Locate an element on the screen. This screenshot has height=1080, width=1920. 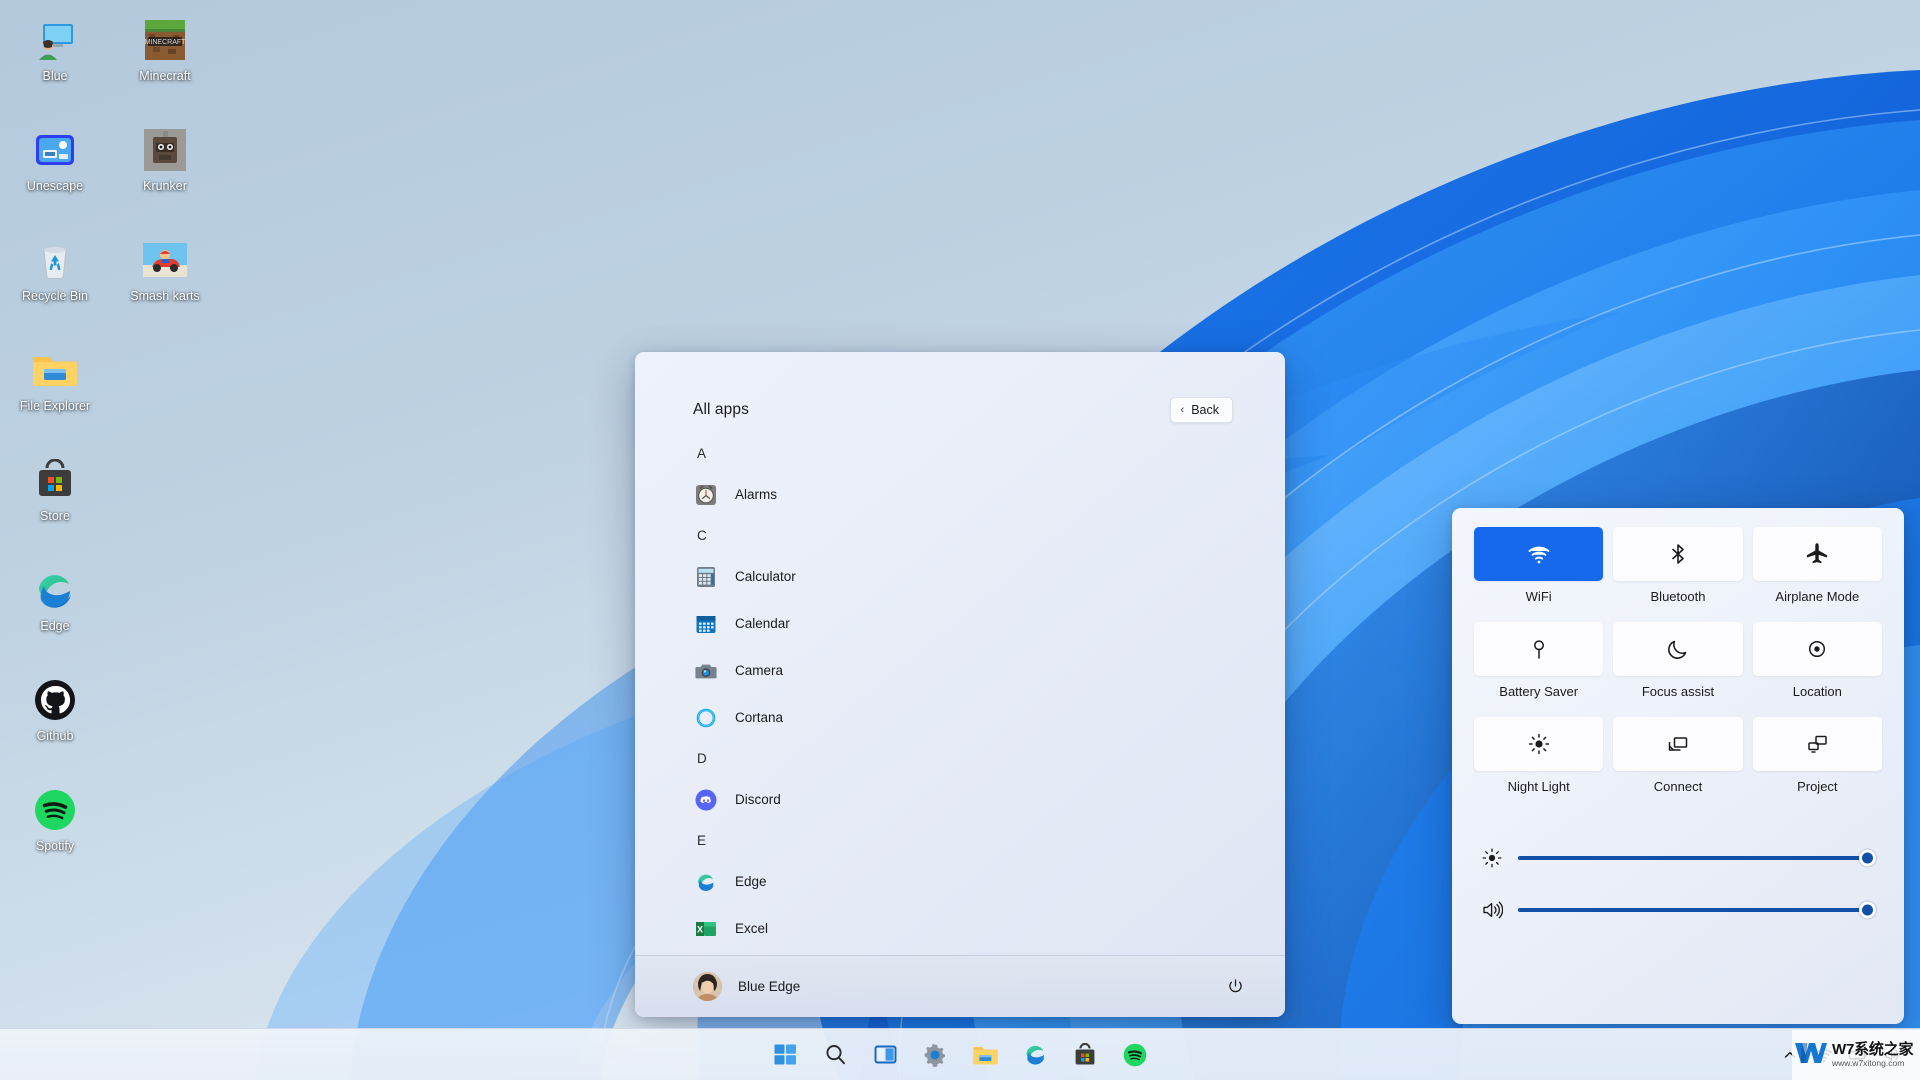
desktop-icon-label: Unescape is located at coordinates (55, 186).